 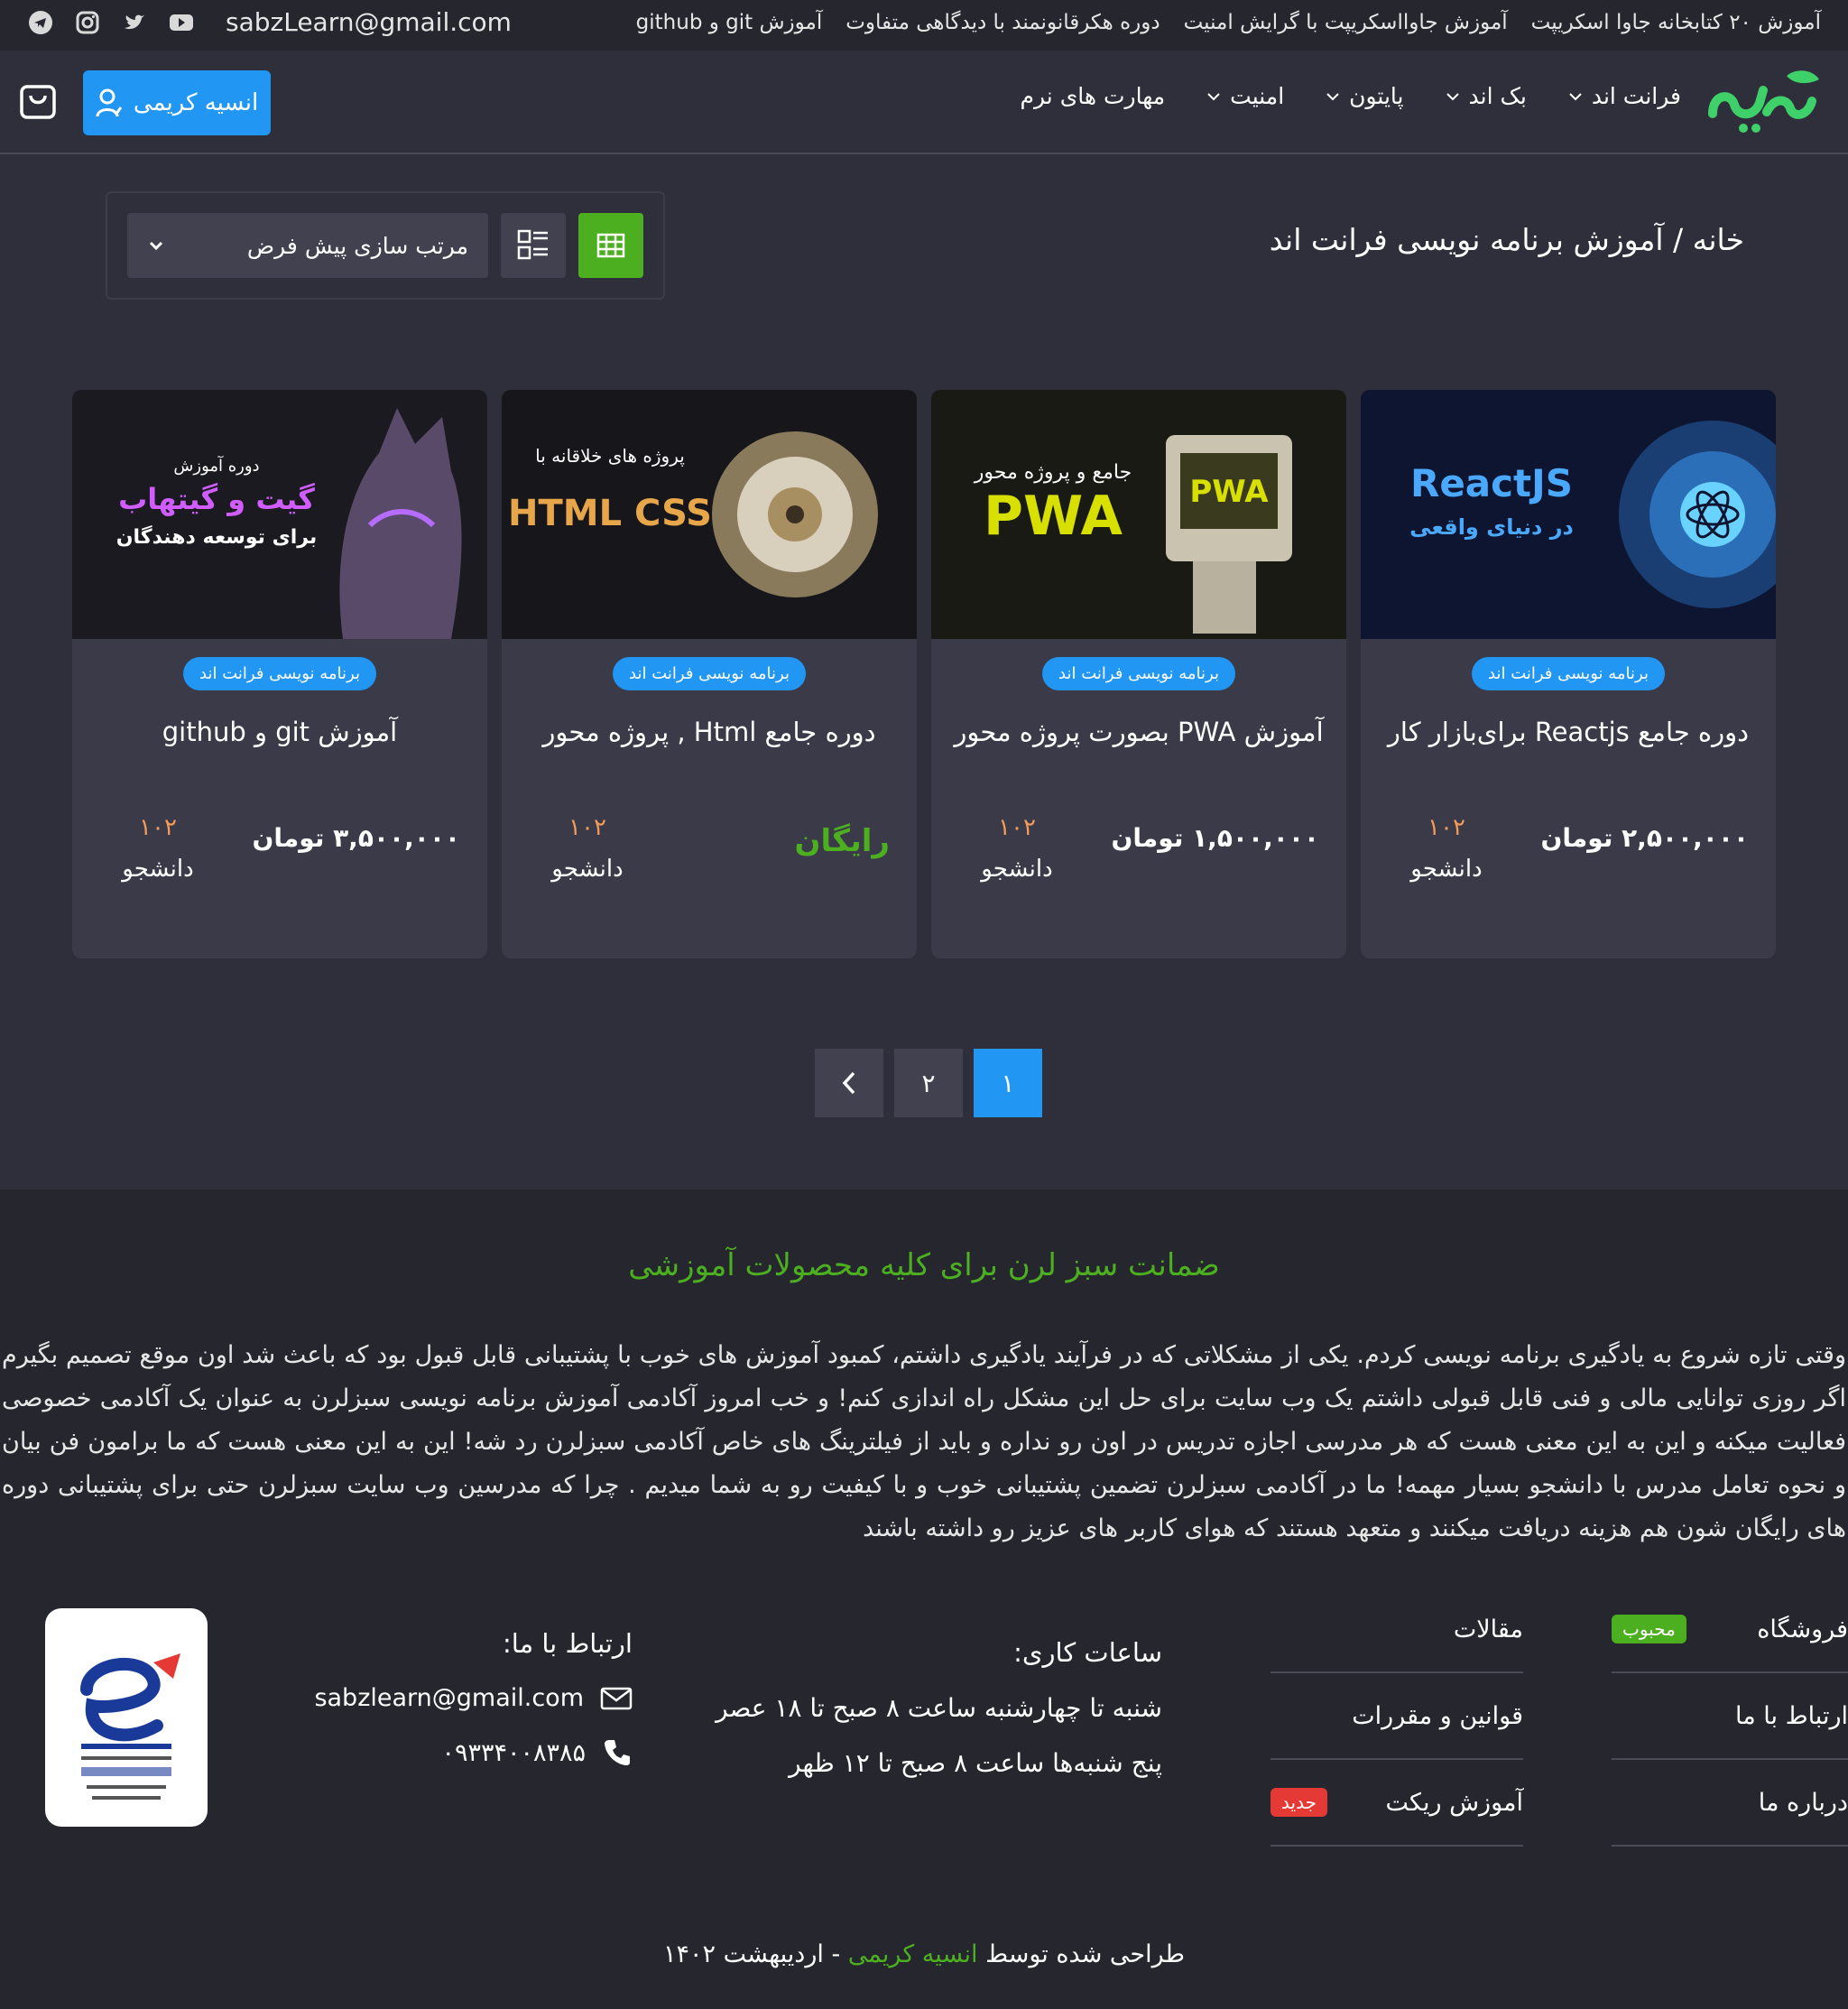 I want to click on enamad-badge, so click(x=127, y=1717).